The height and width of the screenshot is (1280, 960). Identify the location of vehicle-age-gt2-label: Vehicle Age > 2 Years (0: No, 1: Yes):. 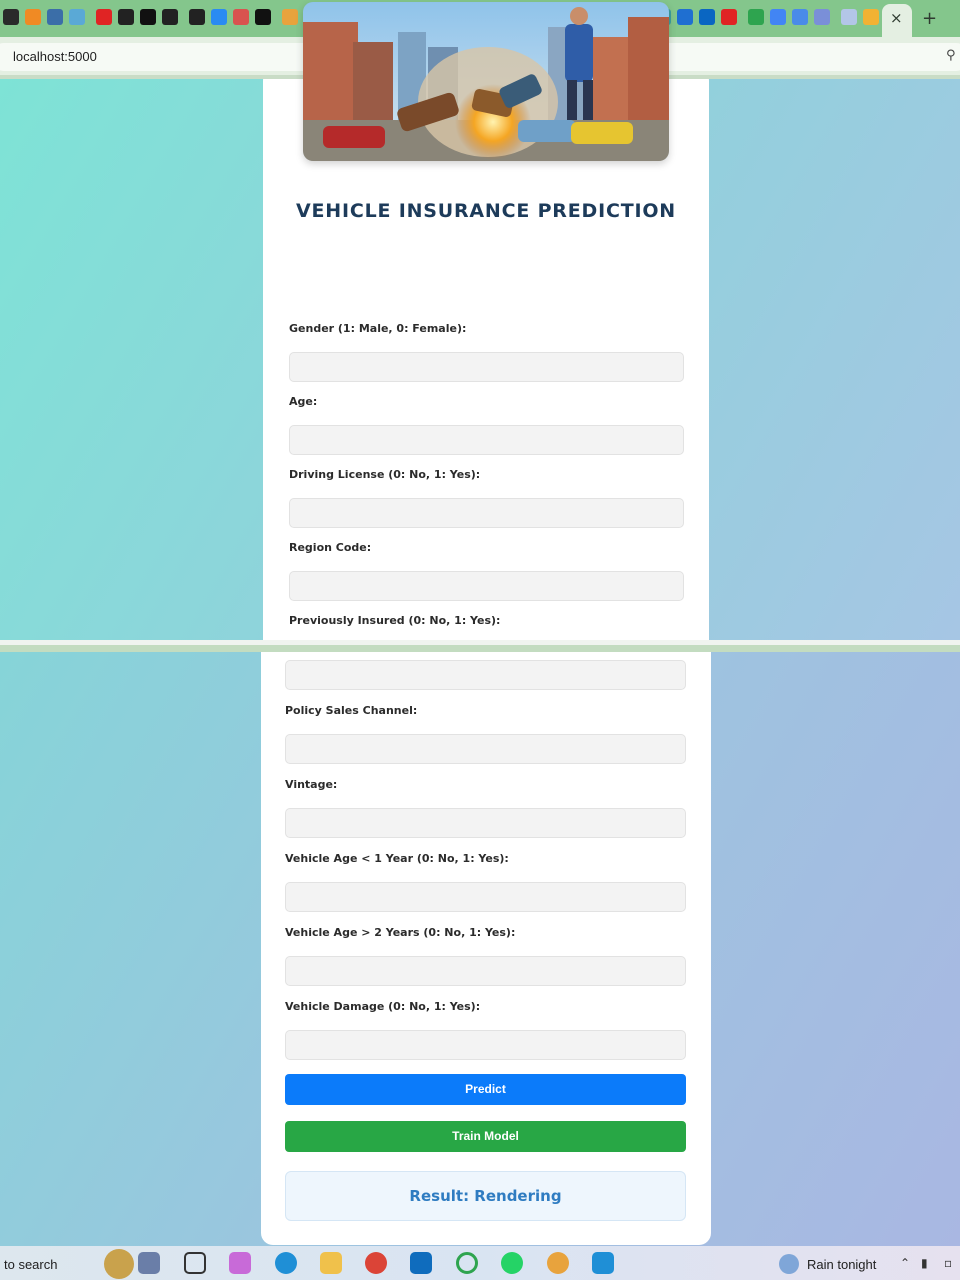
(400, 932).